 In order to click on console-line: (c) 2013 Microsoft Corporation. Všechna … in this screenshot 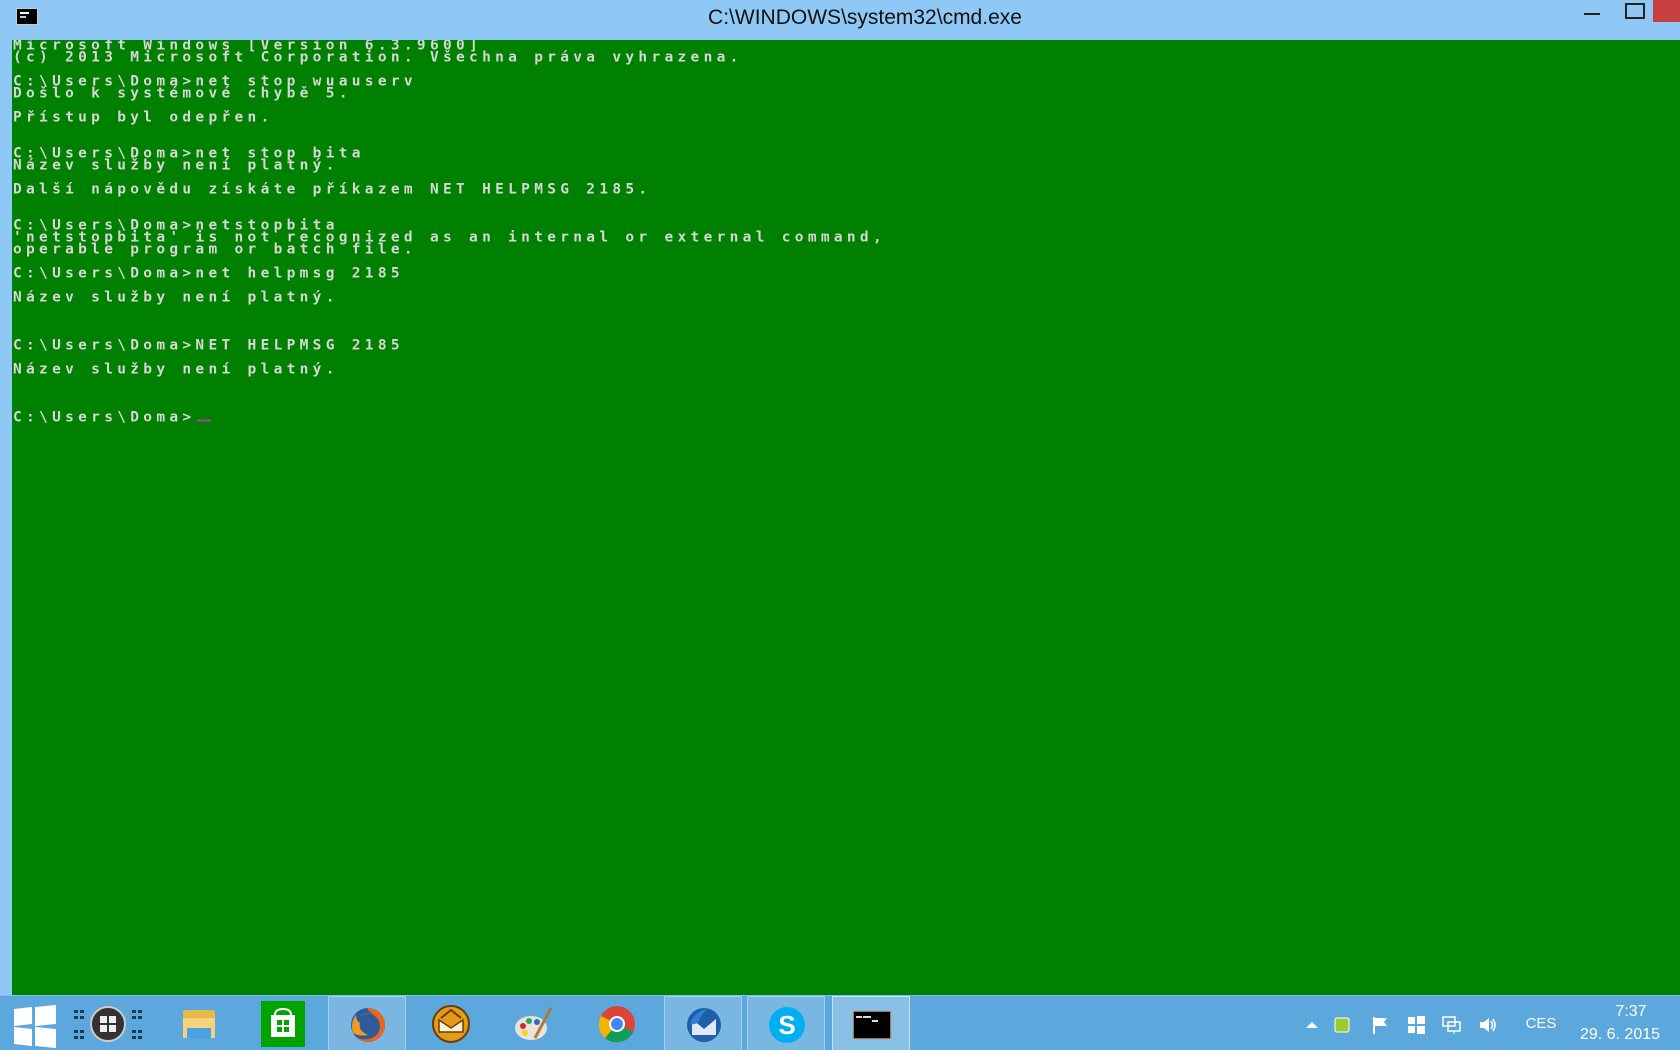, I will do `click(378, 58)`.